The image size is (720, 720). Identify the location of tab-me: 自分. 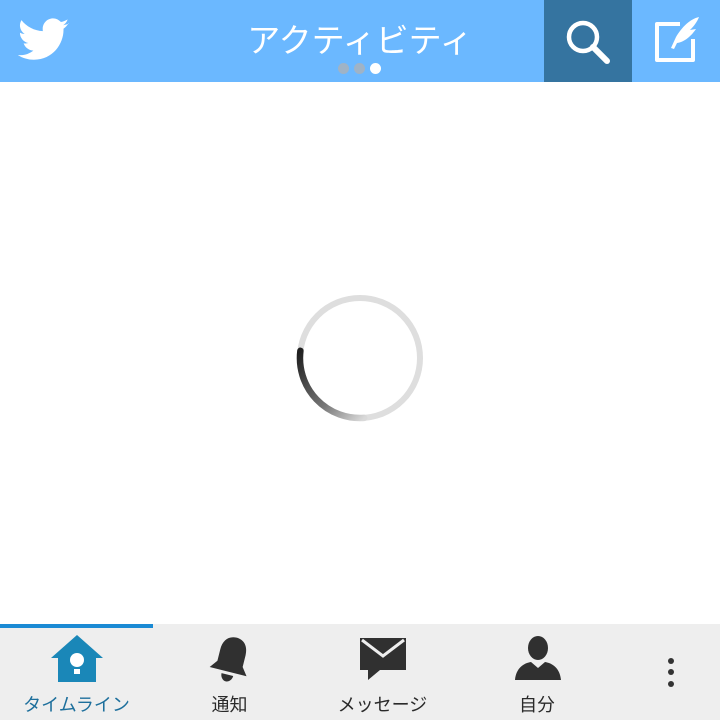
(537, 674).